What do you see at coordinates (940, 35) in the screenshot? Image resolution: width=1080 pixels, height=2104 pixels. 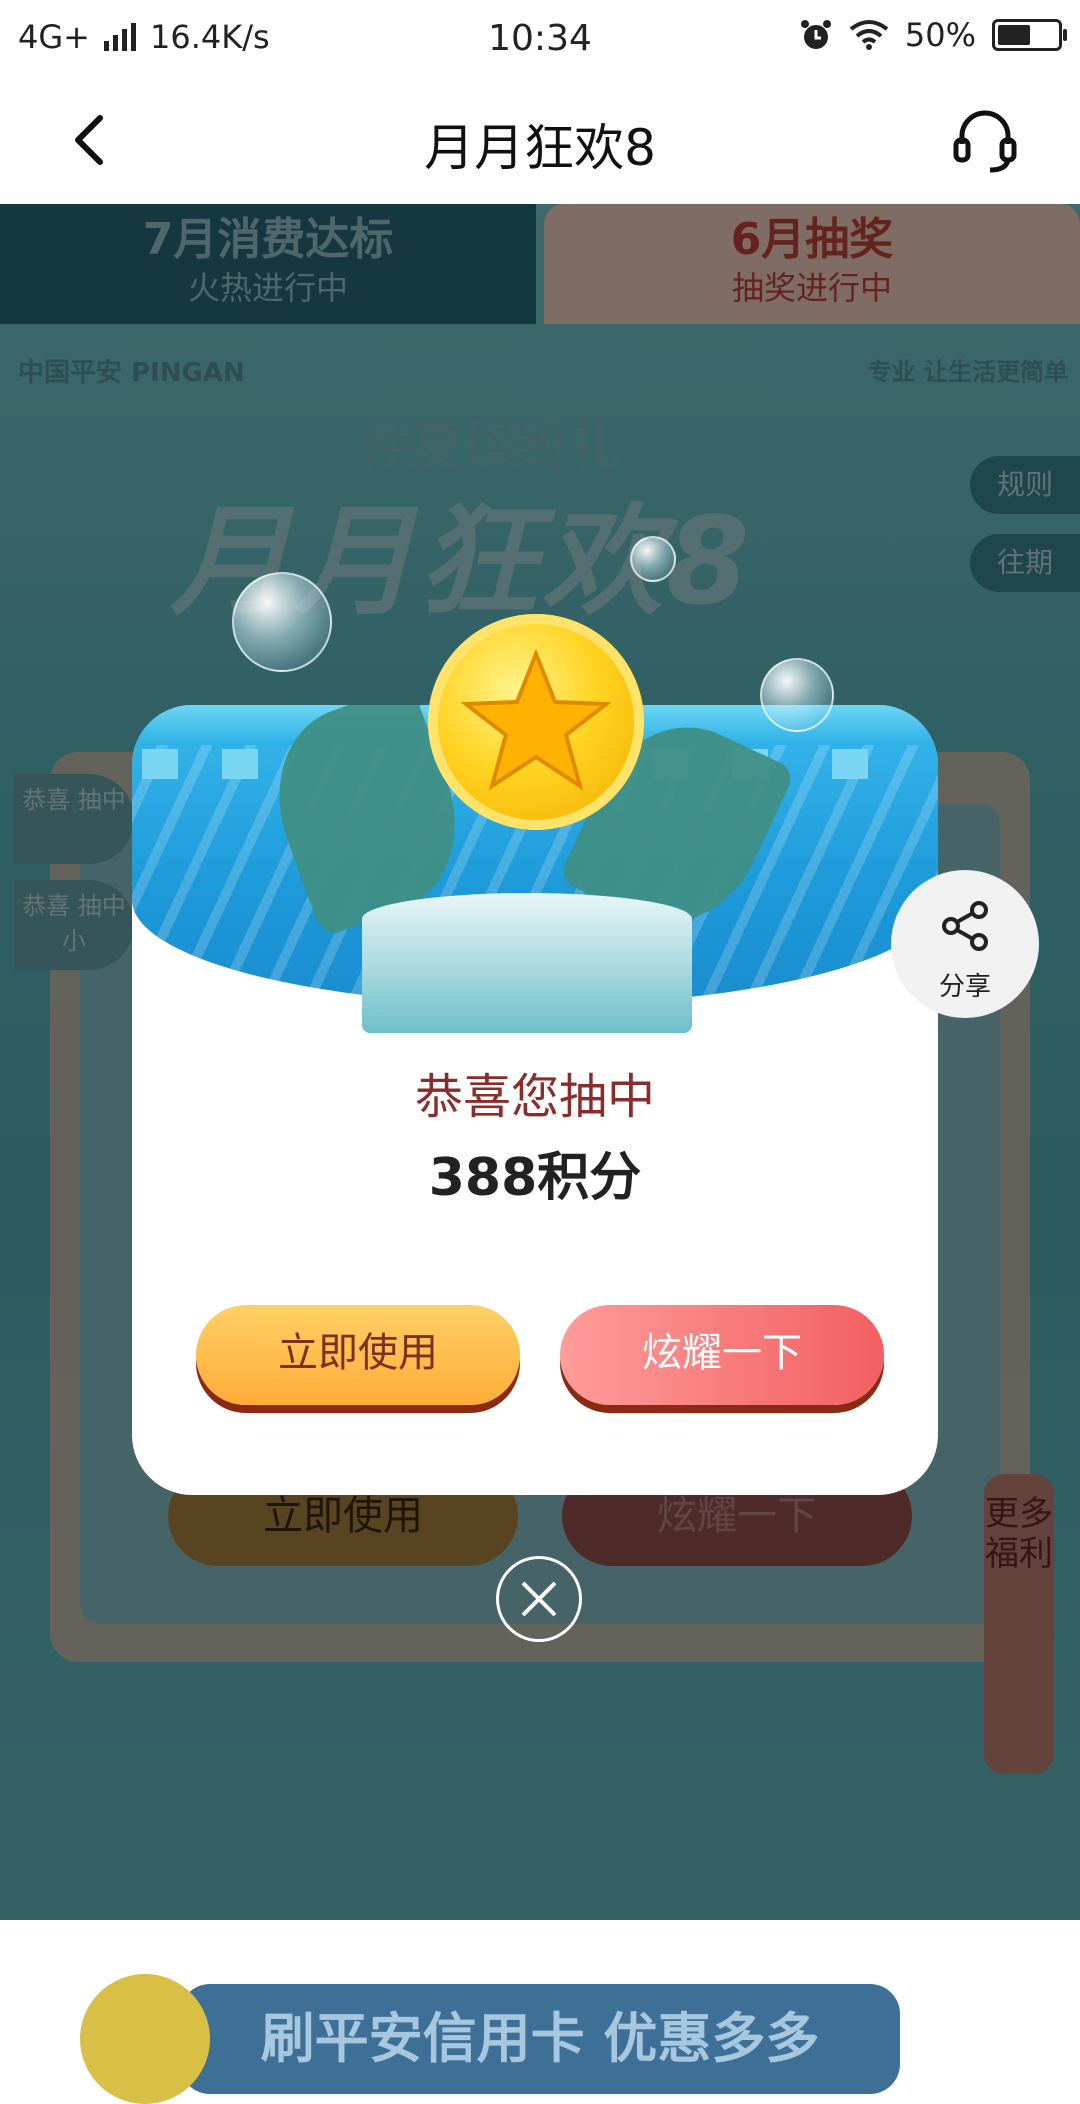 I see `battery-percent: 50%` at bounding box center [940, 35].